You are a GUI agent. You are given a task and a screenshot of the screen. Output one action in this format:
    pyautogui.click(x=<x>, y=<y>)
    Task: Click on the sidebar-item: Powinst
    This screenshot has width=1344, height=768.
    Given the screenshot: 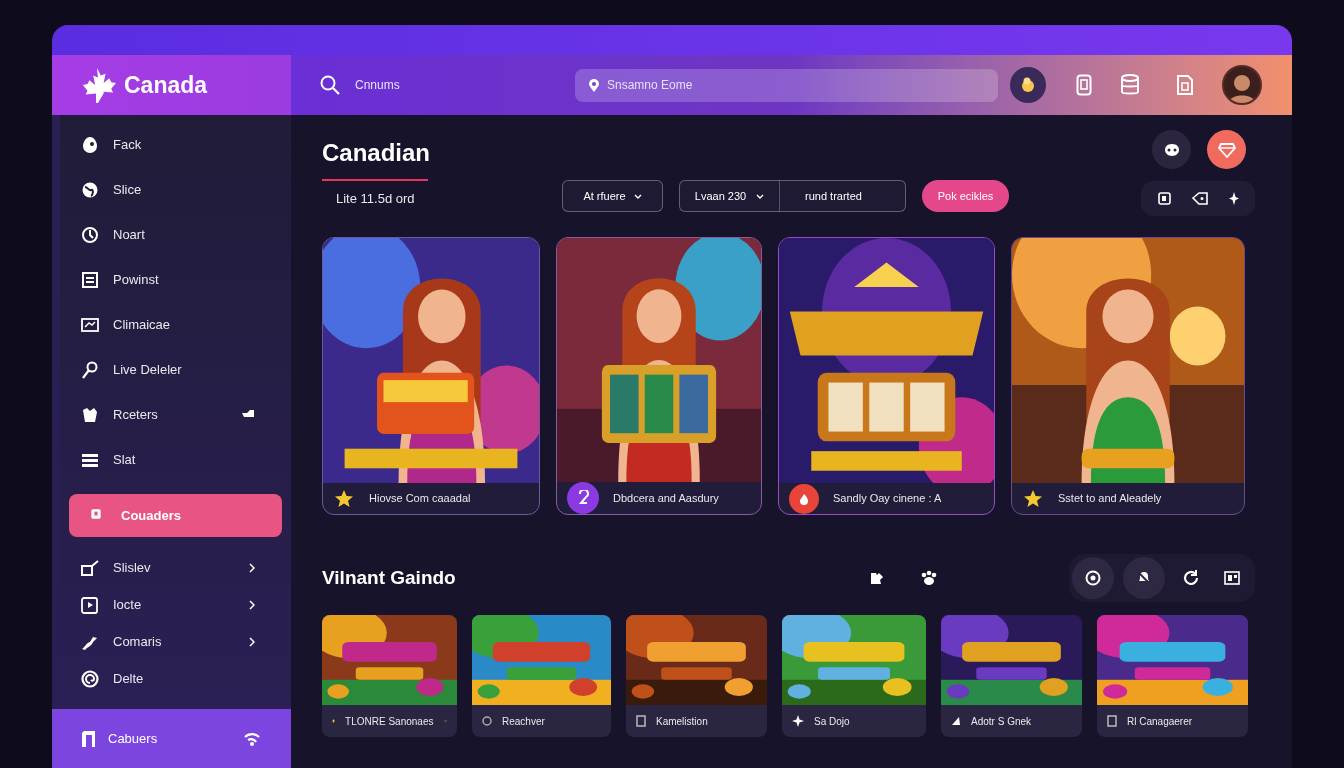 What is the action you would take?
    pyautogui.click(x=175, y=279)
    